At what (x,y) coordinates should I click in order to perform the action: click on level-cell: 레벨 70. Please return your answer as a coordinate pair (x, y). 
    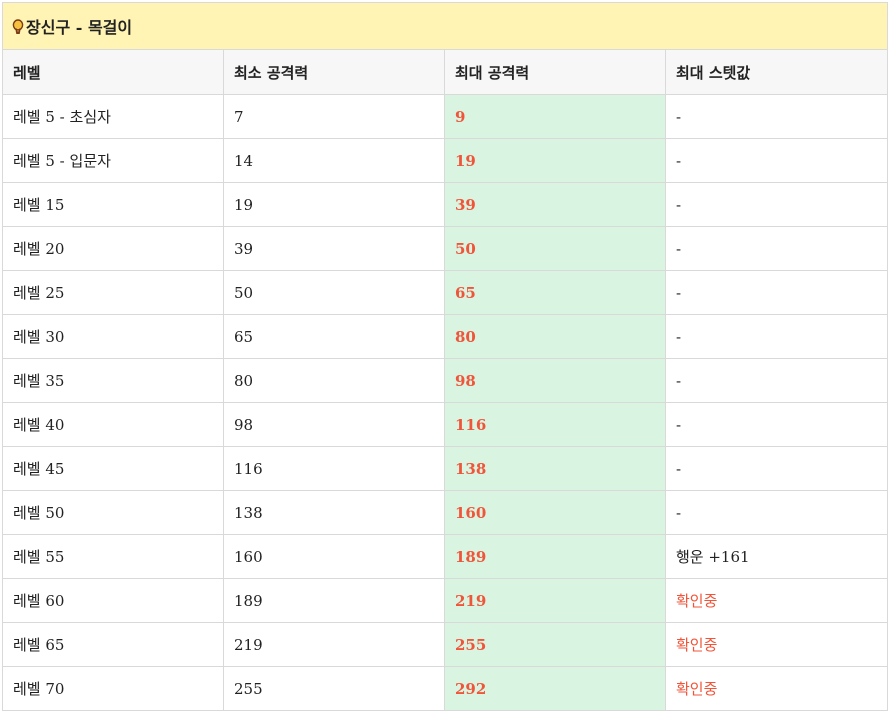
    Looking at the image, I should click on (113, 688).